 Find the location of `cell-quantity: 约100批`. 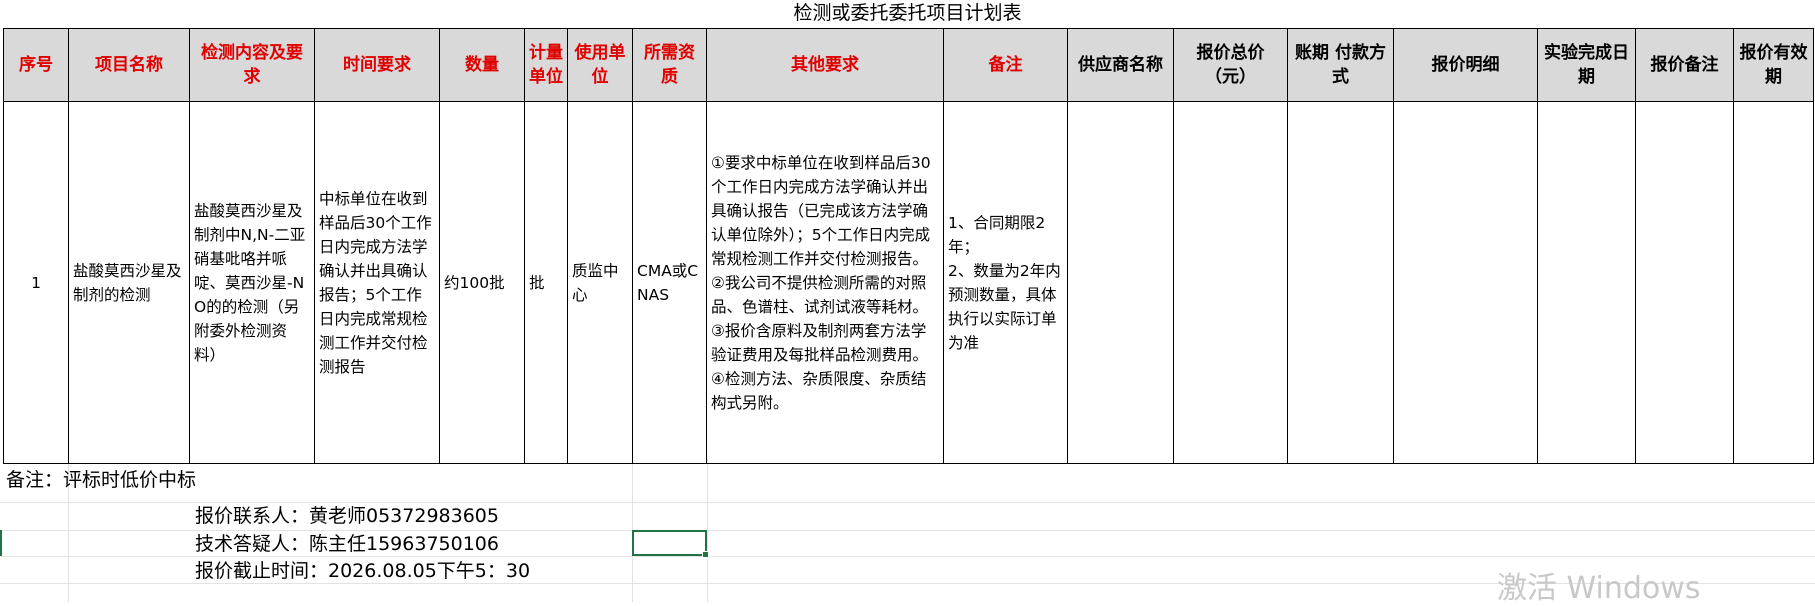

cell-quantity: 约100批 is located at coordinates (482, 282).